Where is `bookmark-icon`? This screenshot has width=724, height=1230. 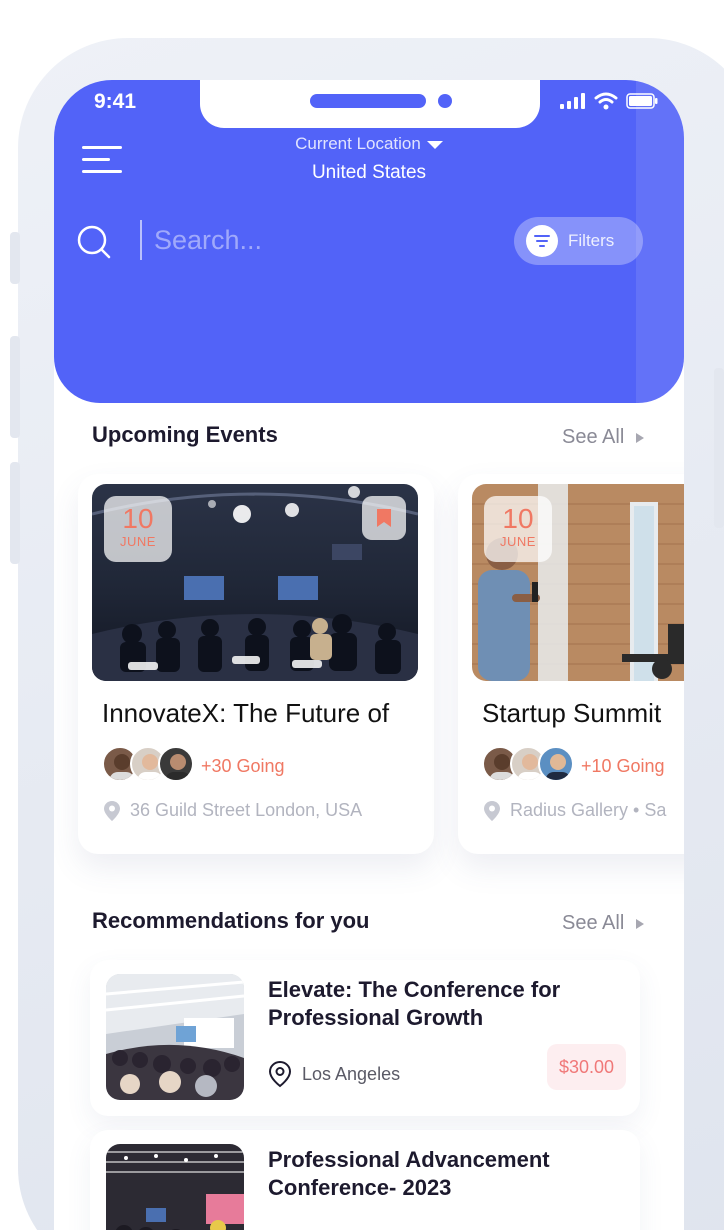
bookmark-icon is located at coordinates (384, 518).